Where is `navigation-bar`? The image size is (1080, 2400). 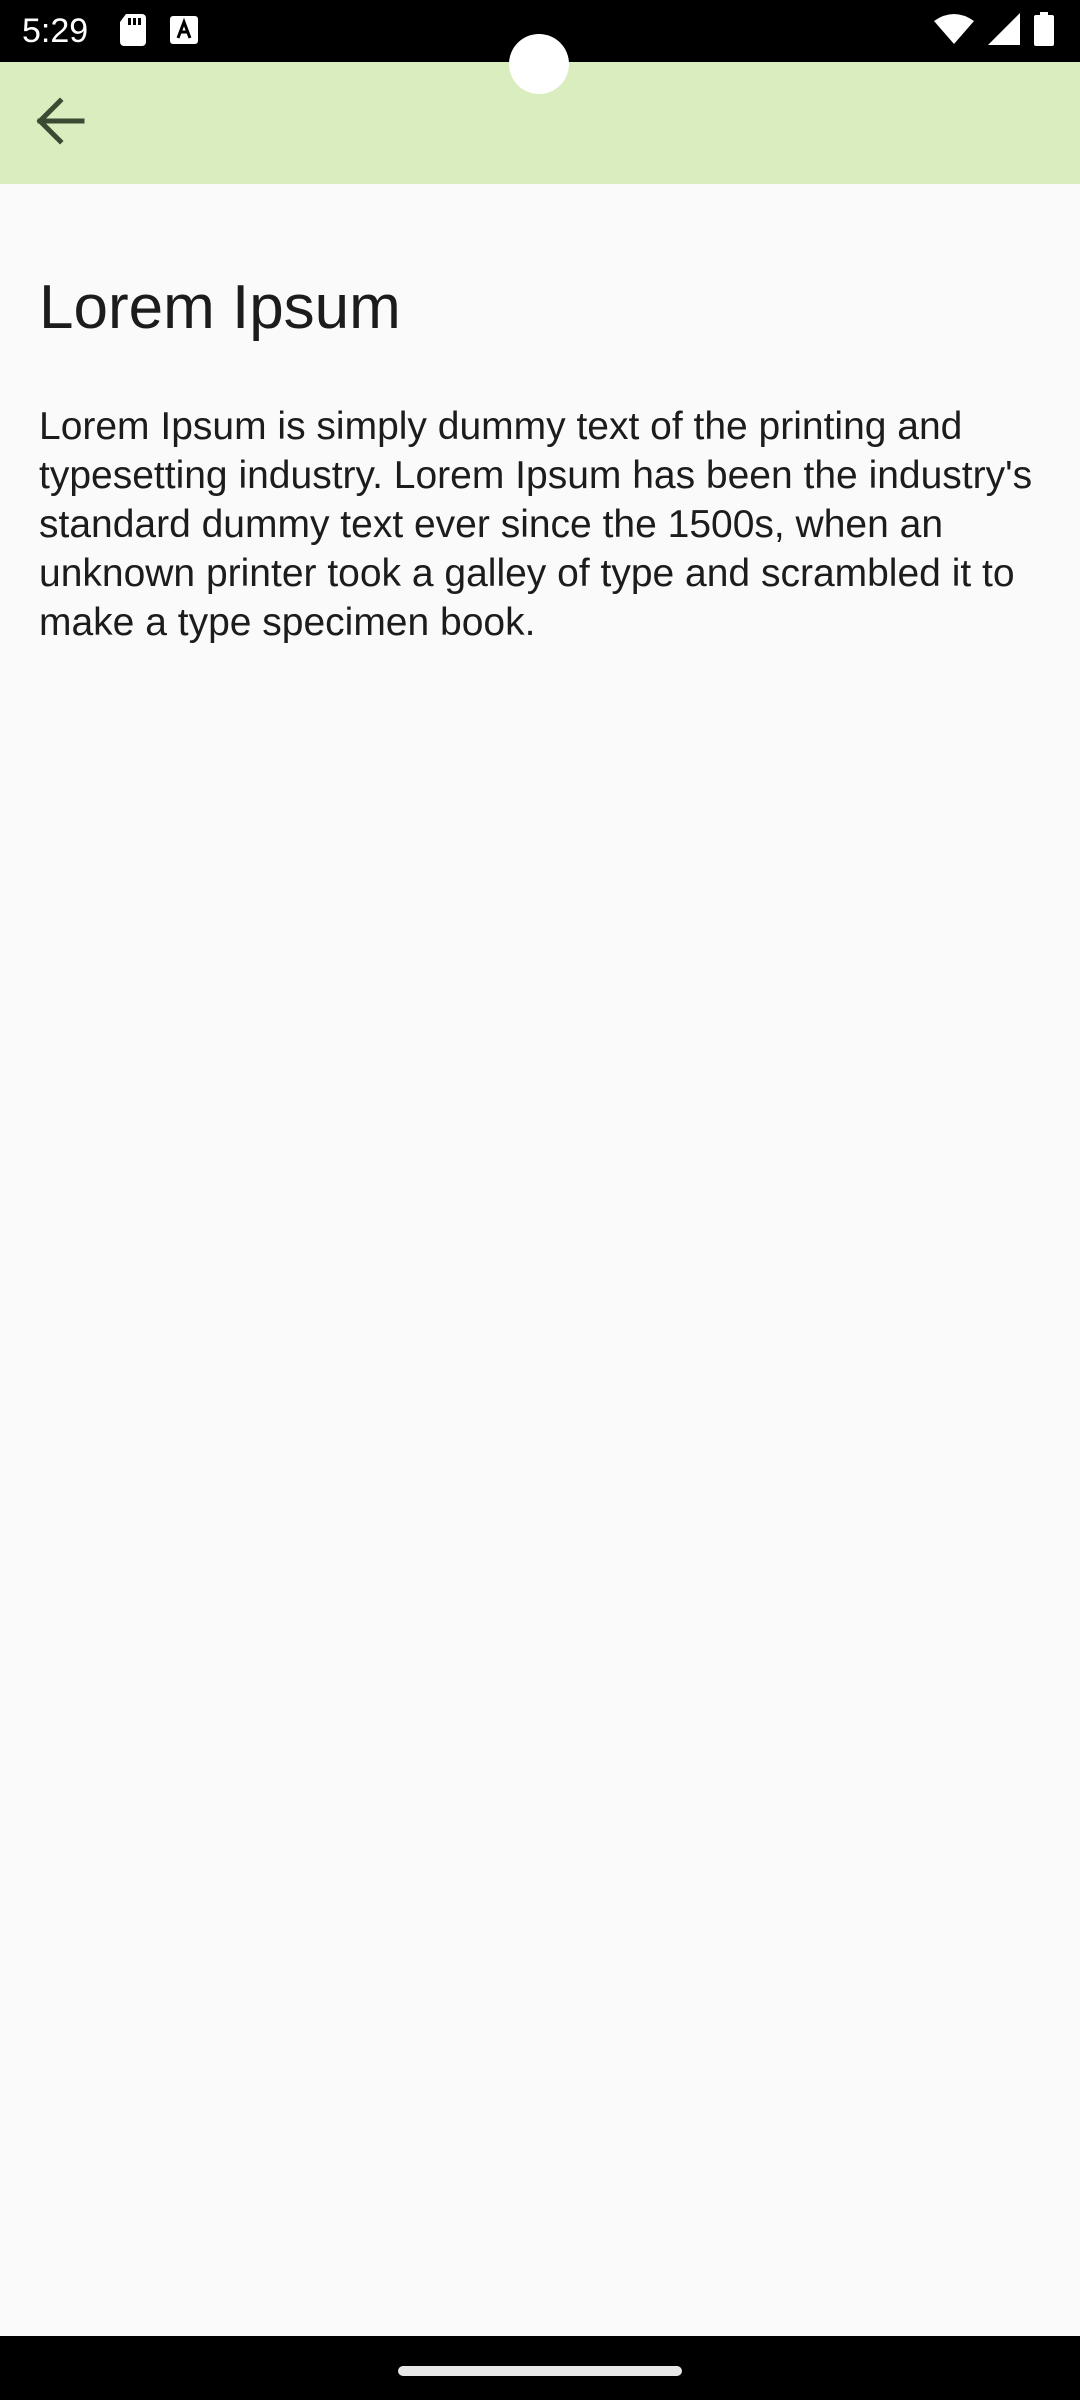
navigation-bar is located at coordinates (540, 2368).